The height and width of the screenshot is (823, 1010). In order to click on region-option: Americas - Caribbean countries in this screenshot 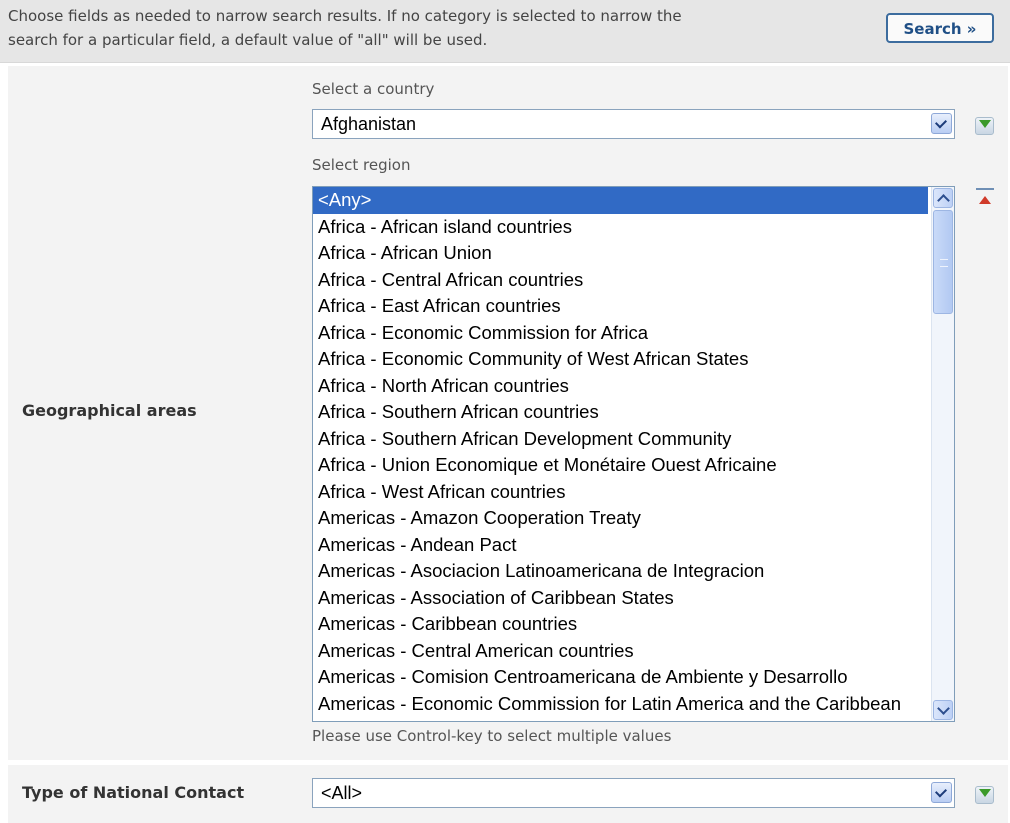, I will do `click(620, 624)`.